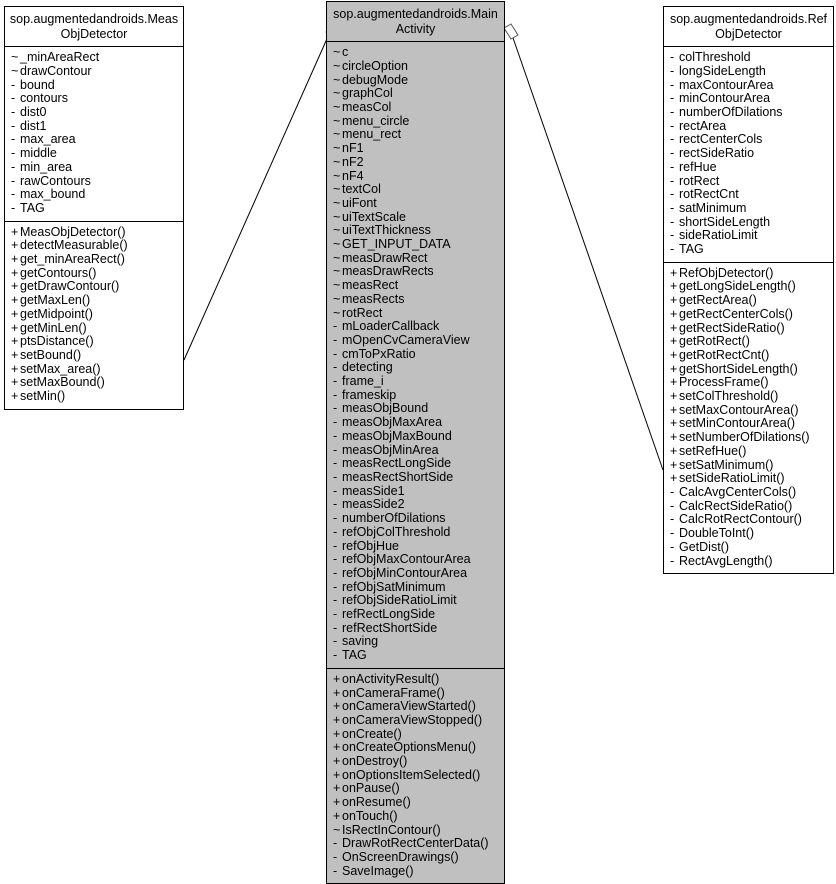 Image resolution: width=836 pixels, height=884 pixels. Describe the element at coordinates (390, 449) in the screenshot. I see `member-name: measObjMinArea` at that location.